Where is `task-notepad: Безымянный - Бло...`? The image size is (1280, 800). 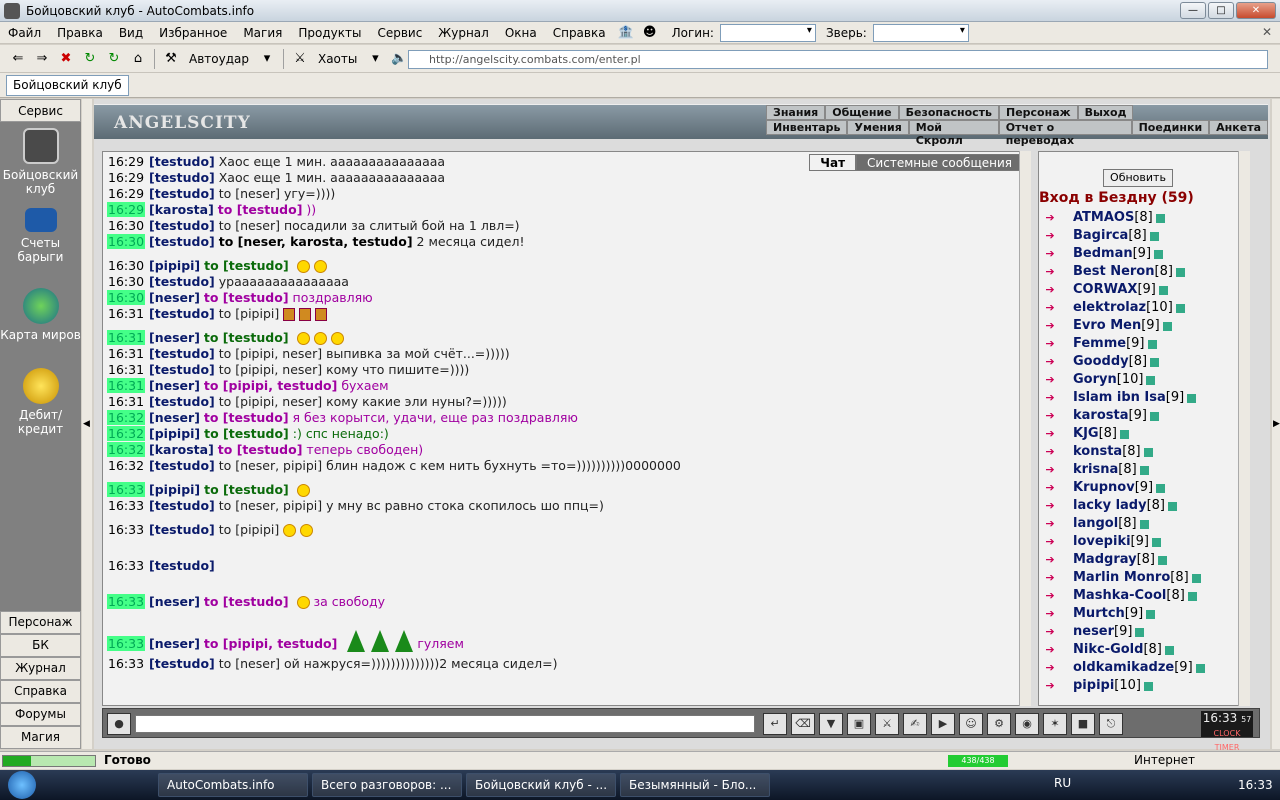 task-notepad: Безымянный - Бло... is located at coordinates (695, 785).